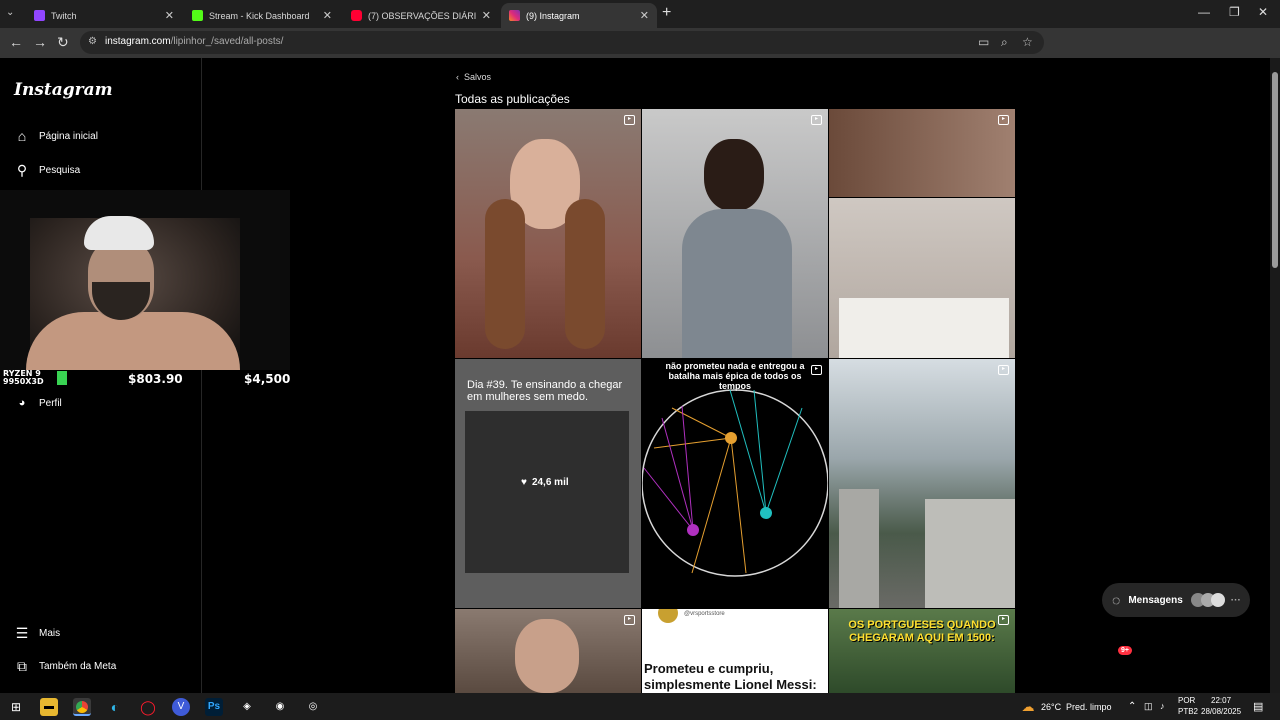 The width and height of the screenshot is (1280, 720). I want to click on photoshop-icon: Ps, so click(214, 707).